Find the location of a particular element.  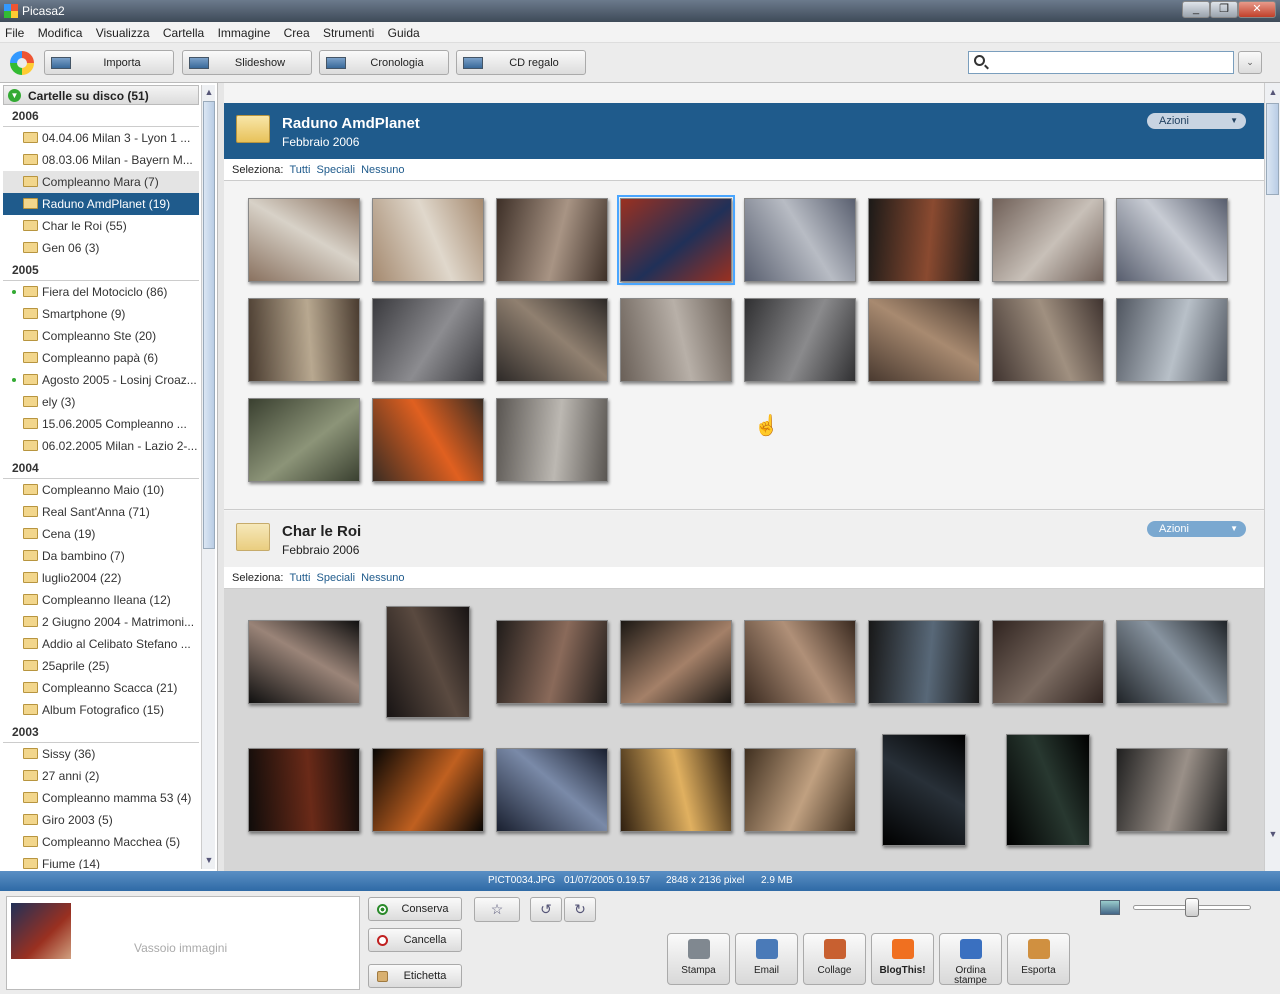

sidebar-folder-item: Compleanno papà (6) is located at coordinates (101, 358).